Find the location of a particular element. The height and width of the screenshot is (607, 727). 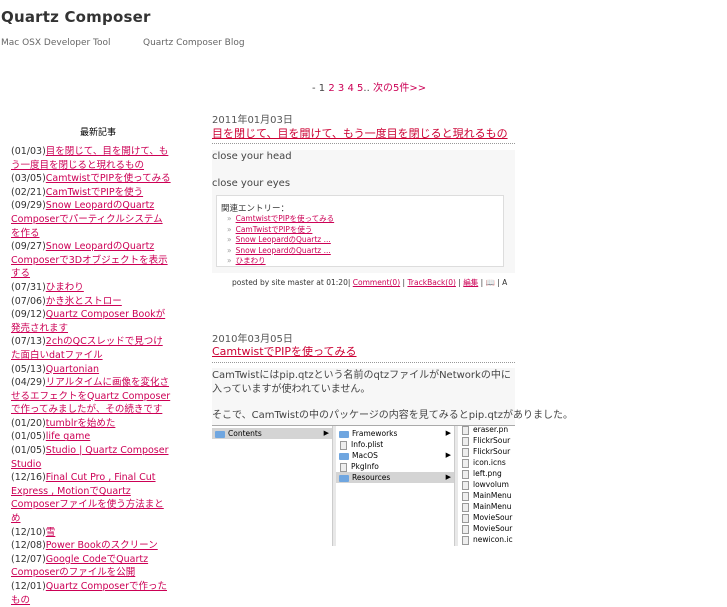

pager-ellipsis: .. is located at coordinates (366, 88).